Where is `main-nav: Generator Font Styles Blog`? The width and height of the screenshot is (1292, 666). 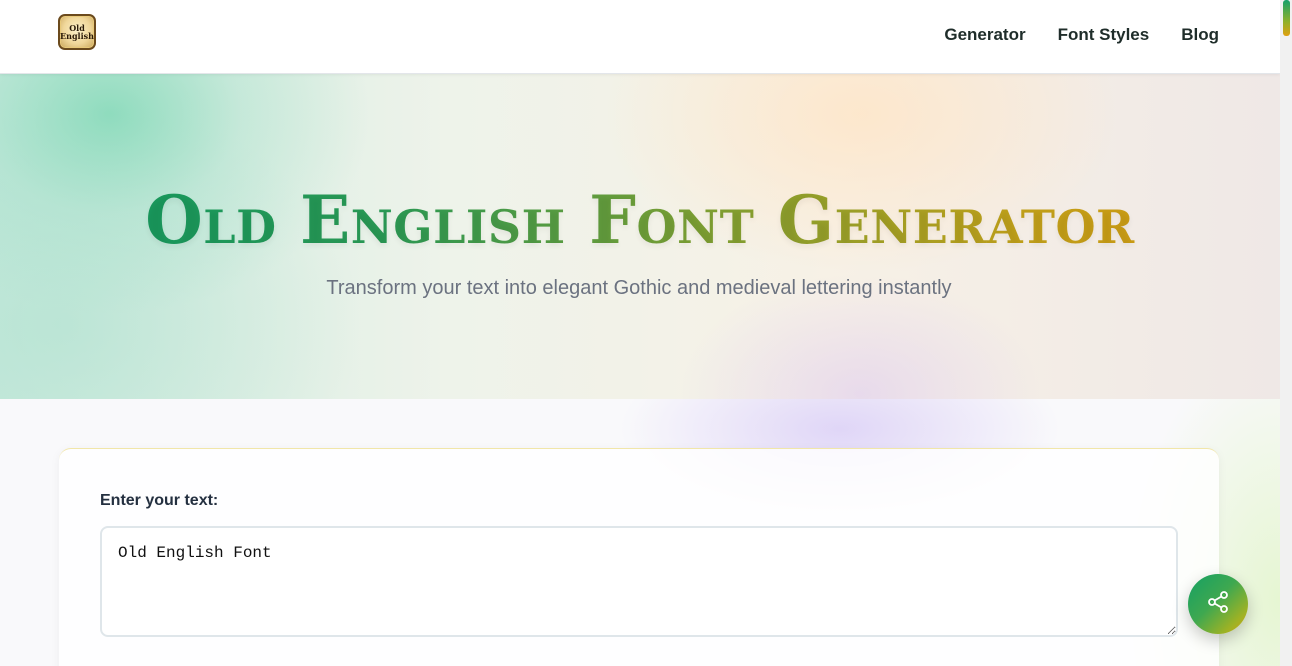 main-nav: Generator Font Styles Blog is located at coordinates (1081, 35).